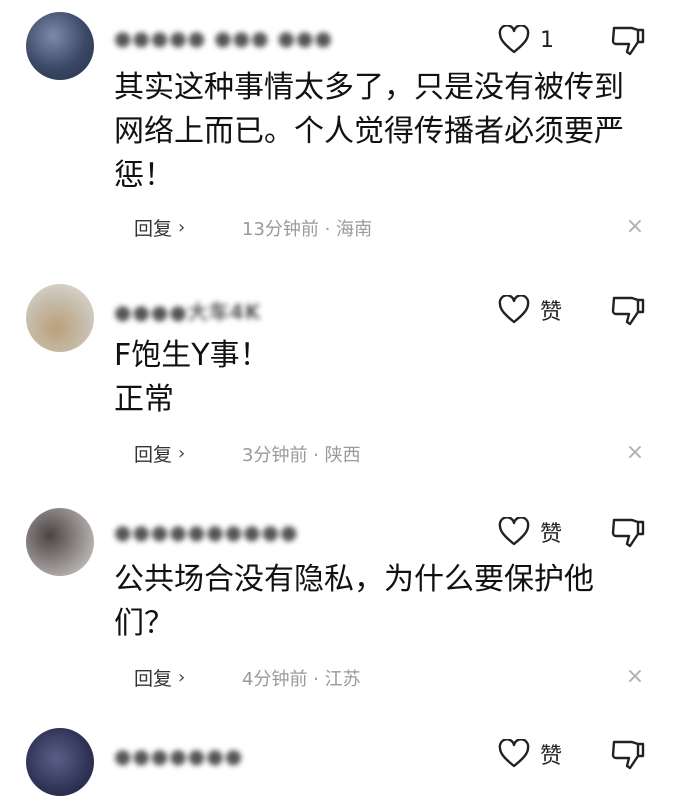 The height and width of the screenshot is (796, 680). I want to click on comment-text: 公共场合没有隐私，为什么要保护他 们？, so click(384, 602).